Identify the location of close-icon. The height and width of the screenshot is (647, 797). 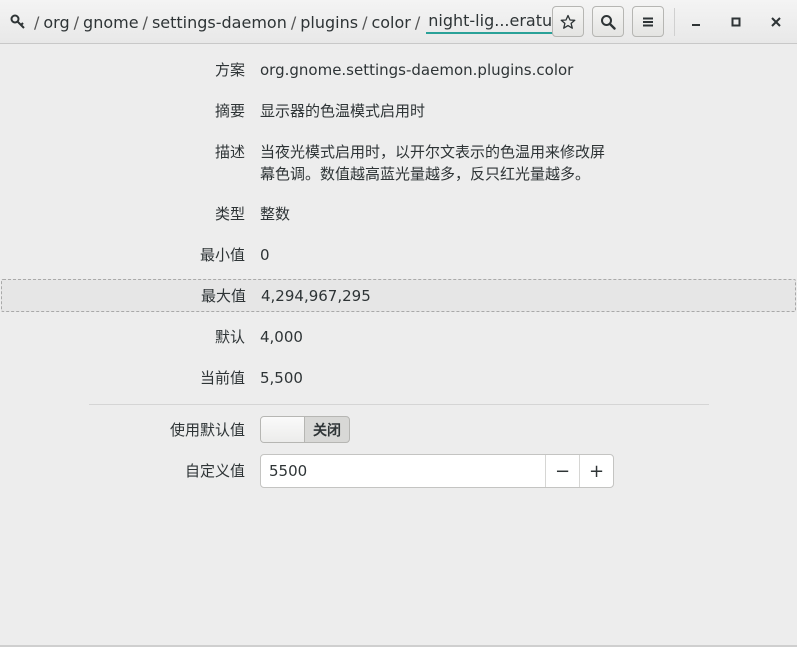
(776, 22).